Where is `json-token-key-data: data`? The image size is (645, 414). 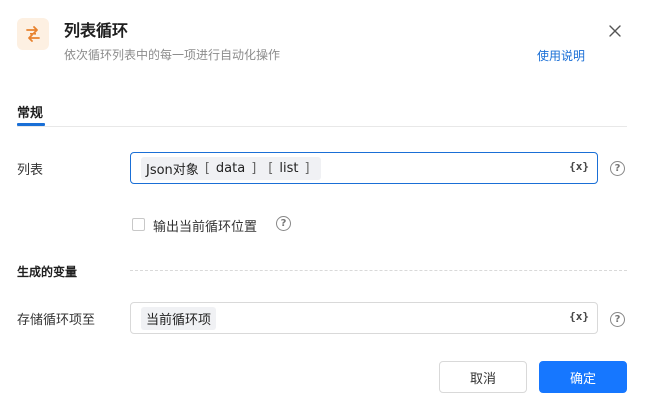
json-token-key-data: data is located at coordinates (230, 168).